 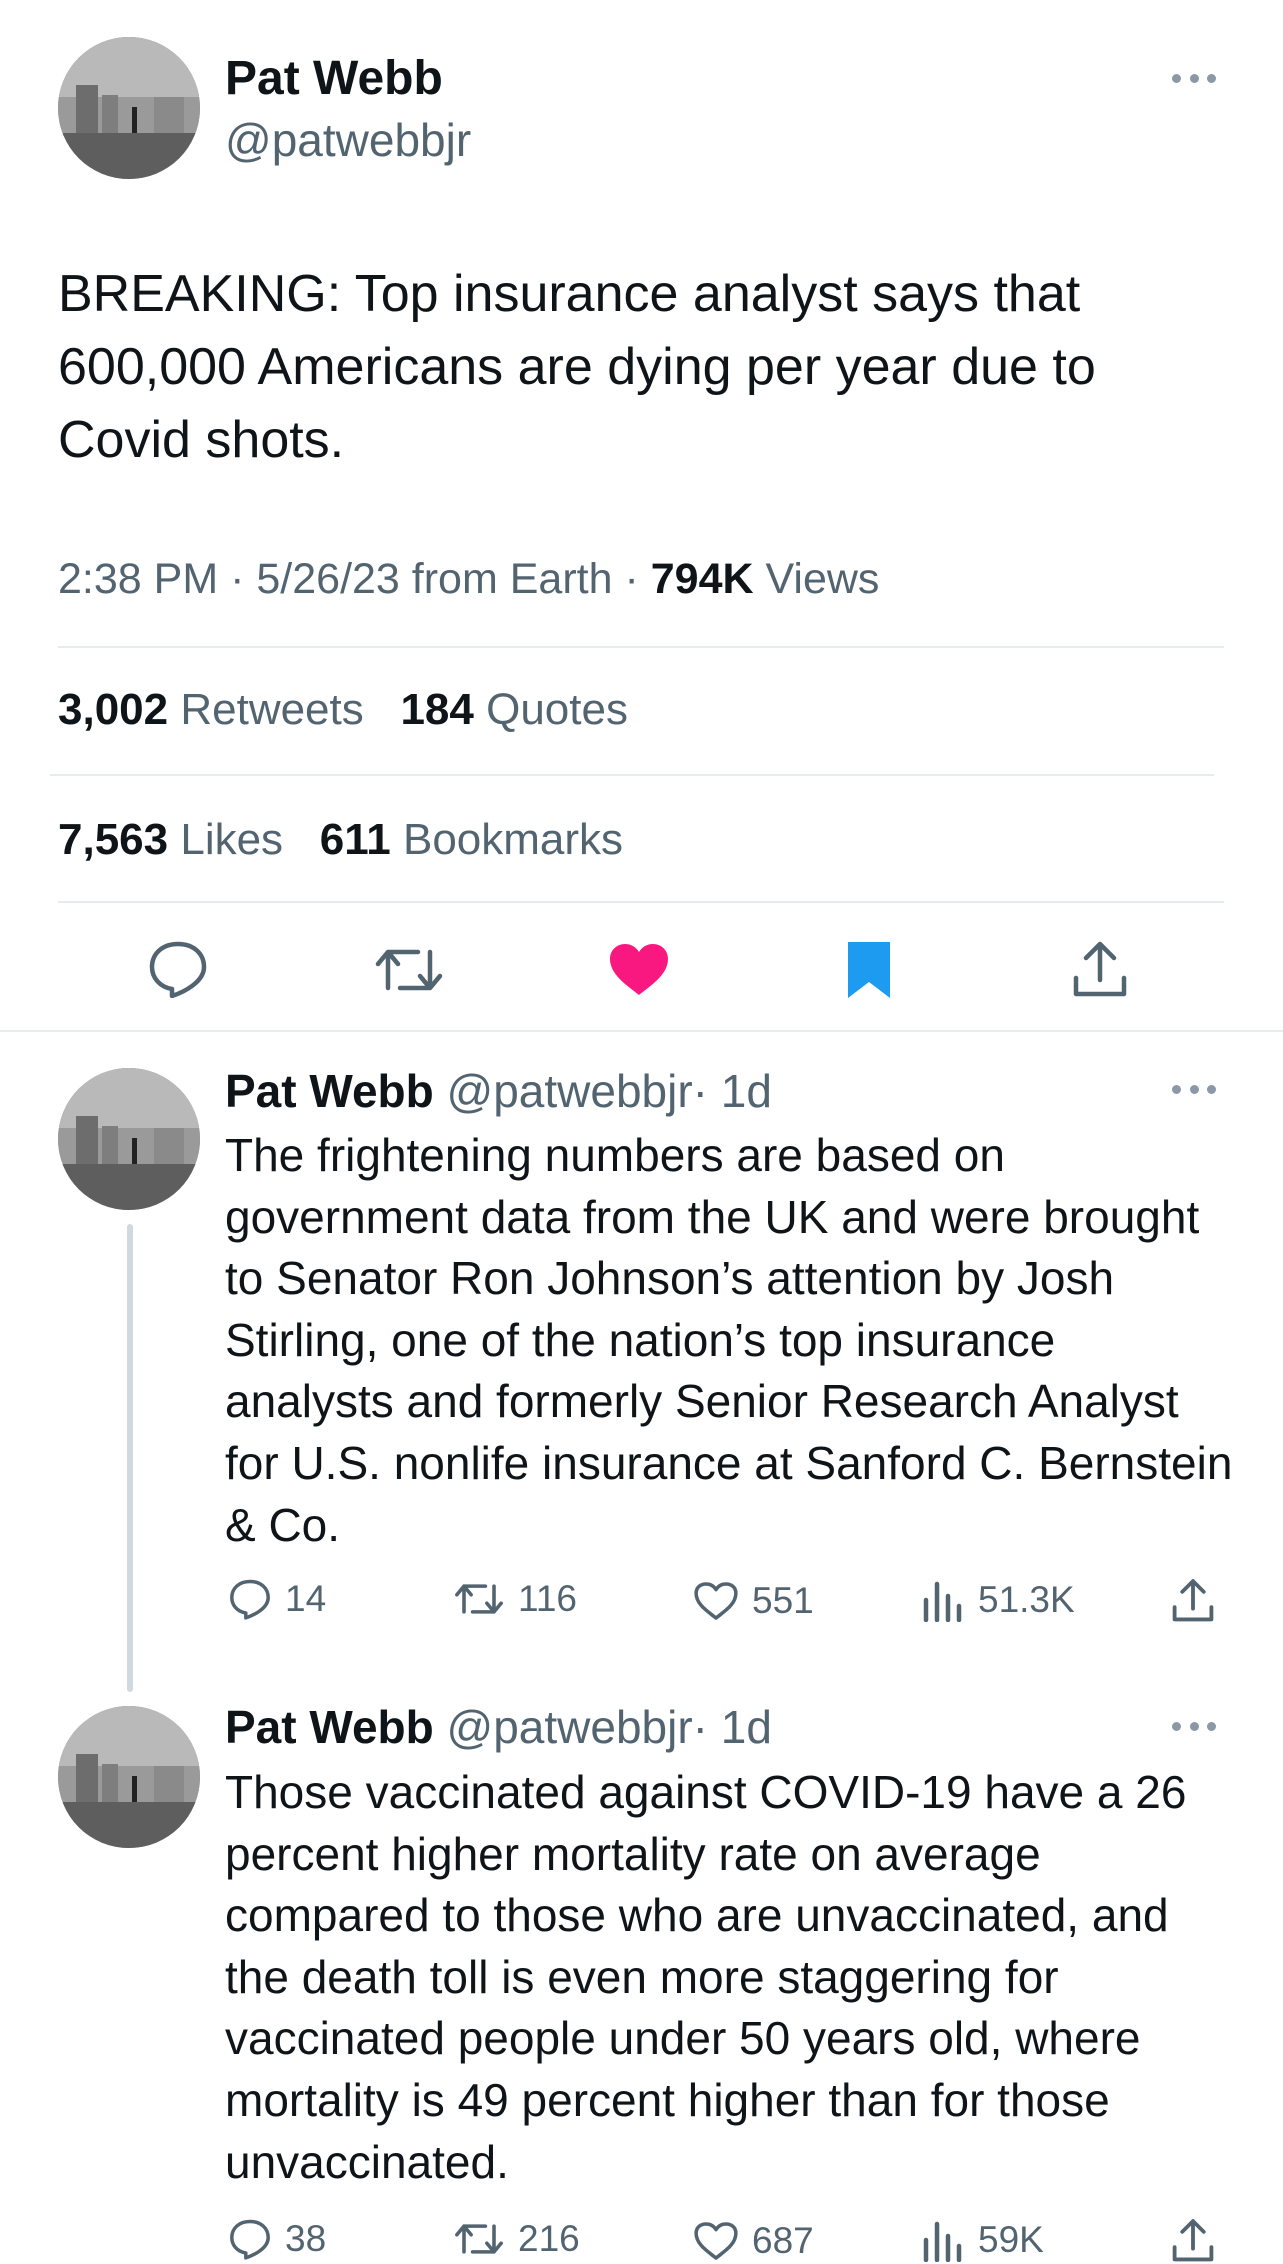 What do you see at coordinates (277, 1599) in the screenshot?
I see `reply-count-button: 14` at bounding box center [277, 1599].